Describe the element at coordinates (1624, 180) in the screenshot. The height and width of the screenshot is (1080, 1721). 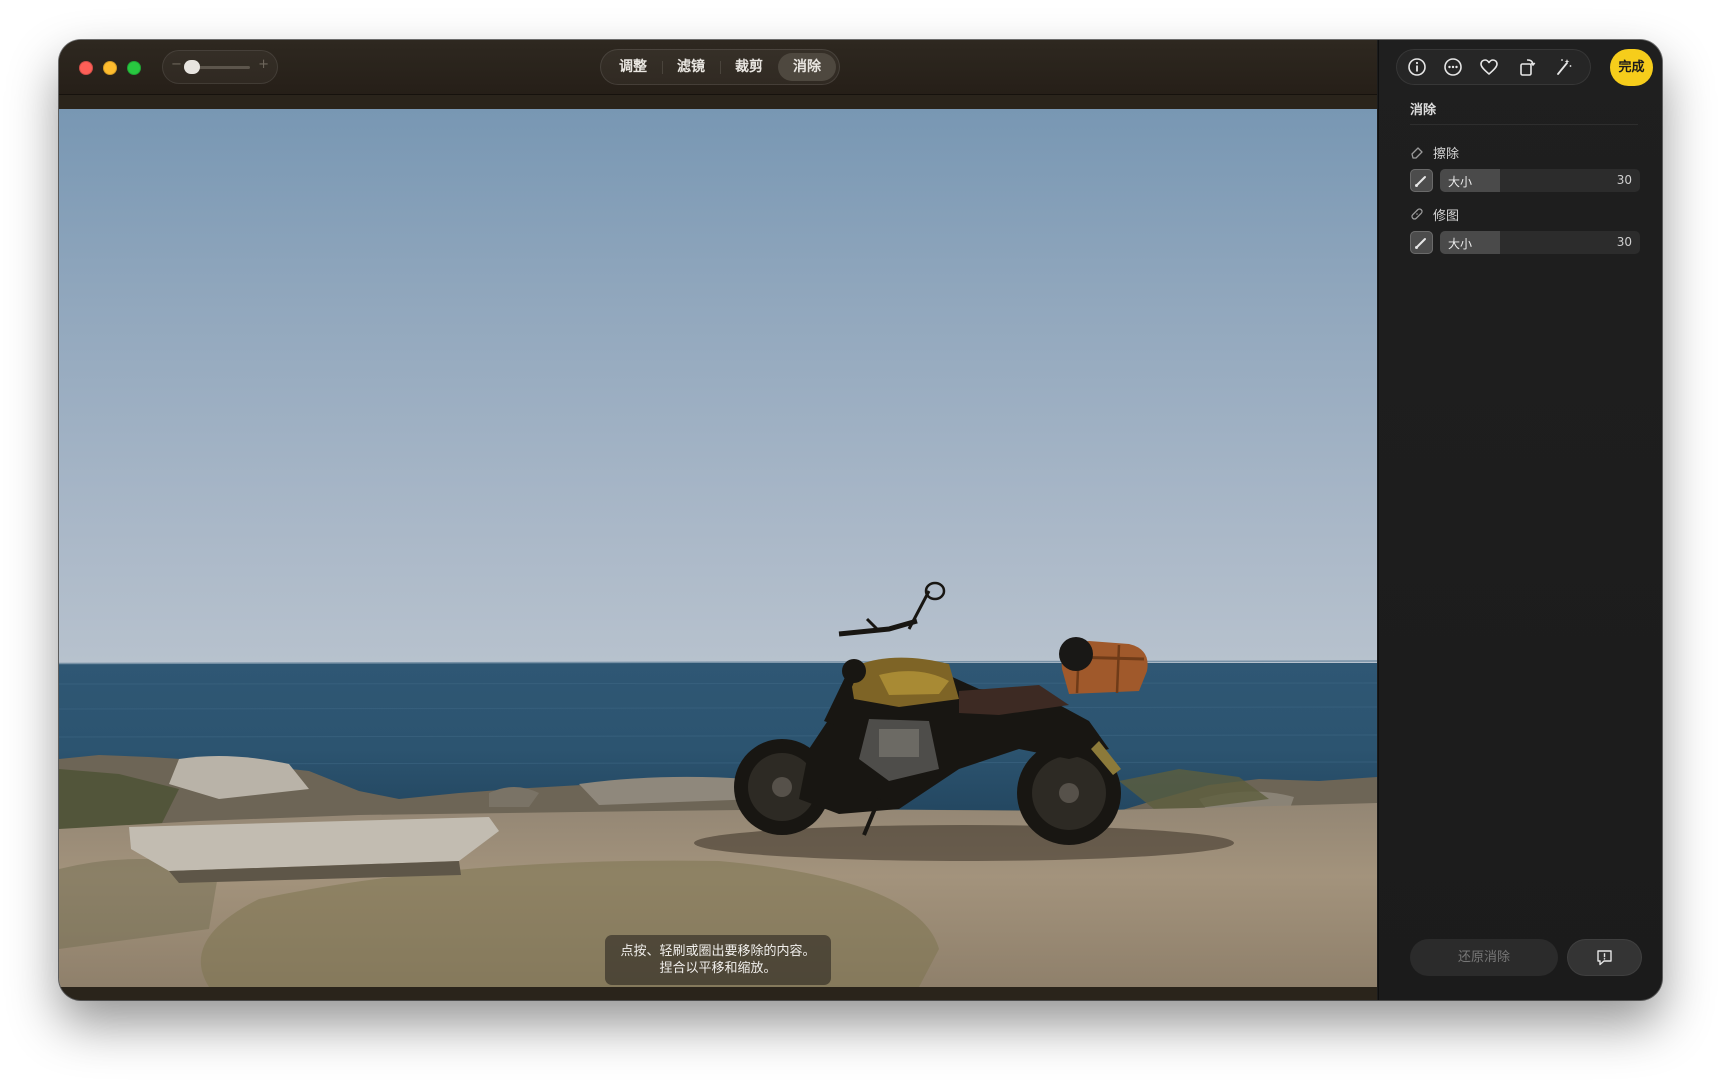
I see `erase-size-value: 30` at that location.